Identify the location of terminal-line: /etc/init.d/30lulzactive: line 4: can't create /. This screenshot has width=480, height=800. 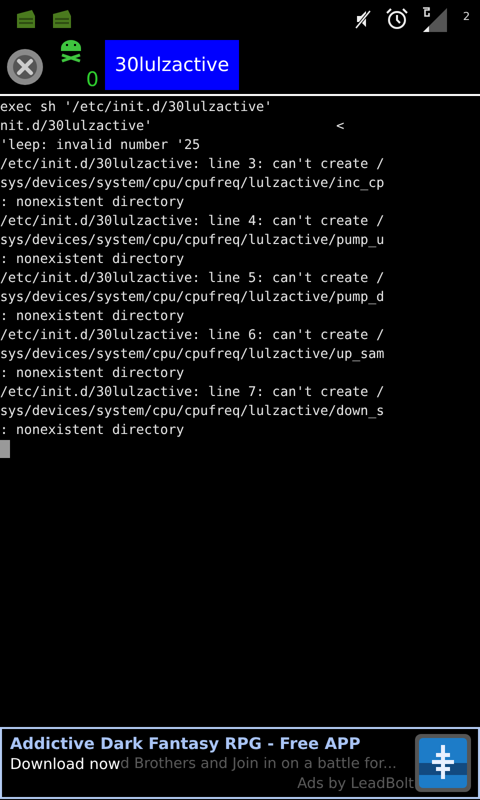
(193, 222).